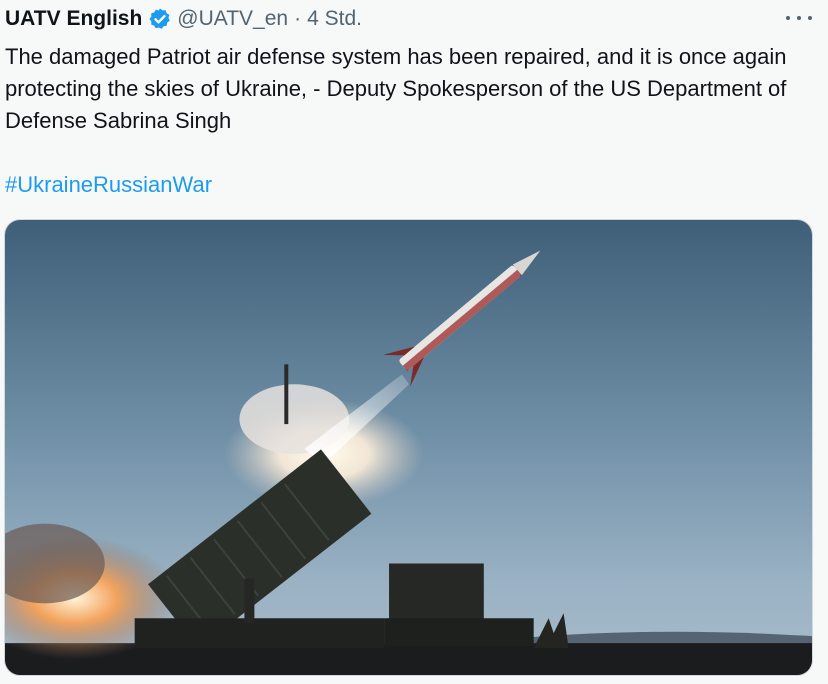 This screenshot has height=684, width=828. I want to click on tweet-header: UATV English @UATV_en · 4 Std., so click(183, 19).